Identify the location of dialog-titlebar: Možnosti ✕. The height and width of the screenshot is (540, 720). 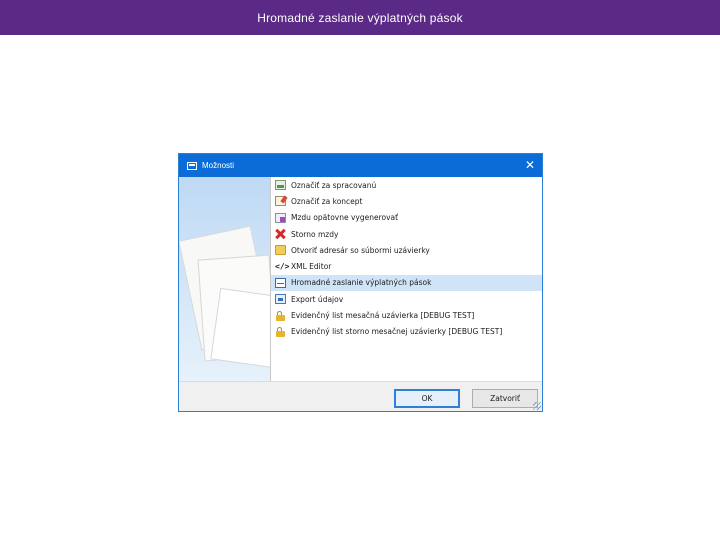
(360, 165).